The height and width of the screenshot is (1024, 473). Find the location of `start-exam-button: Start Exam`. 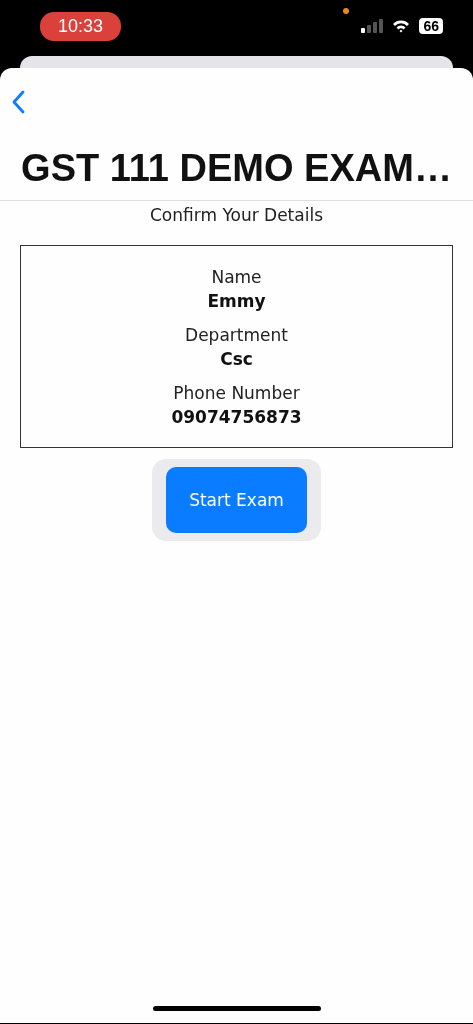

start-exam-button: Start Exam is located at coordinates (236, 500).